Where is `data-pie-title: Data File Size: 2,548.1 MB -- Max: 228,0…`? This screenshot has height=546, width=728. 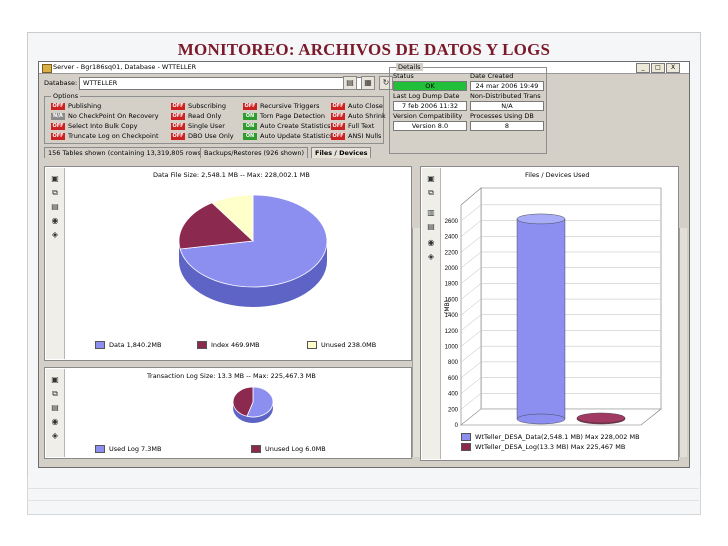
data-pie-title: Data File Size: 2,548.1 MB -- Max: 228,0… is located at coordinates (231, 175).